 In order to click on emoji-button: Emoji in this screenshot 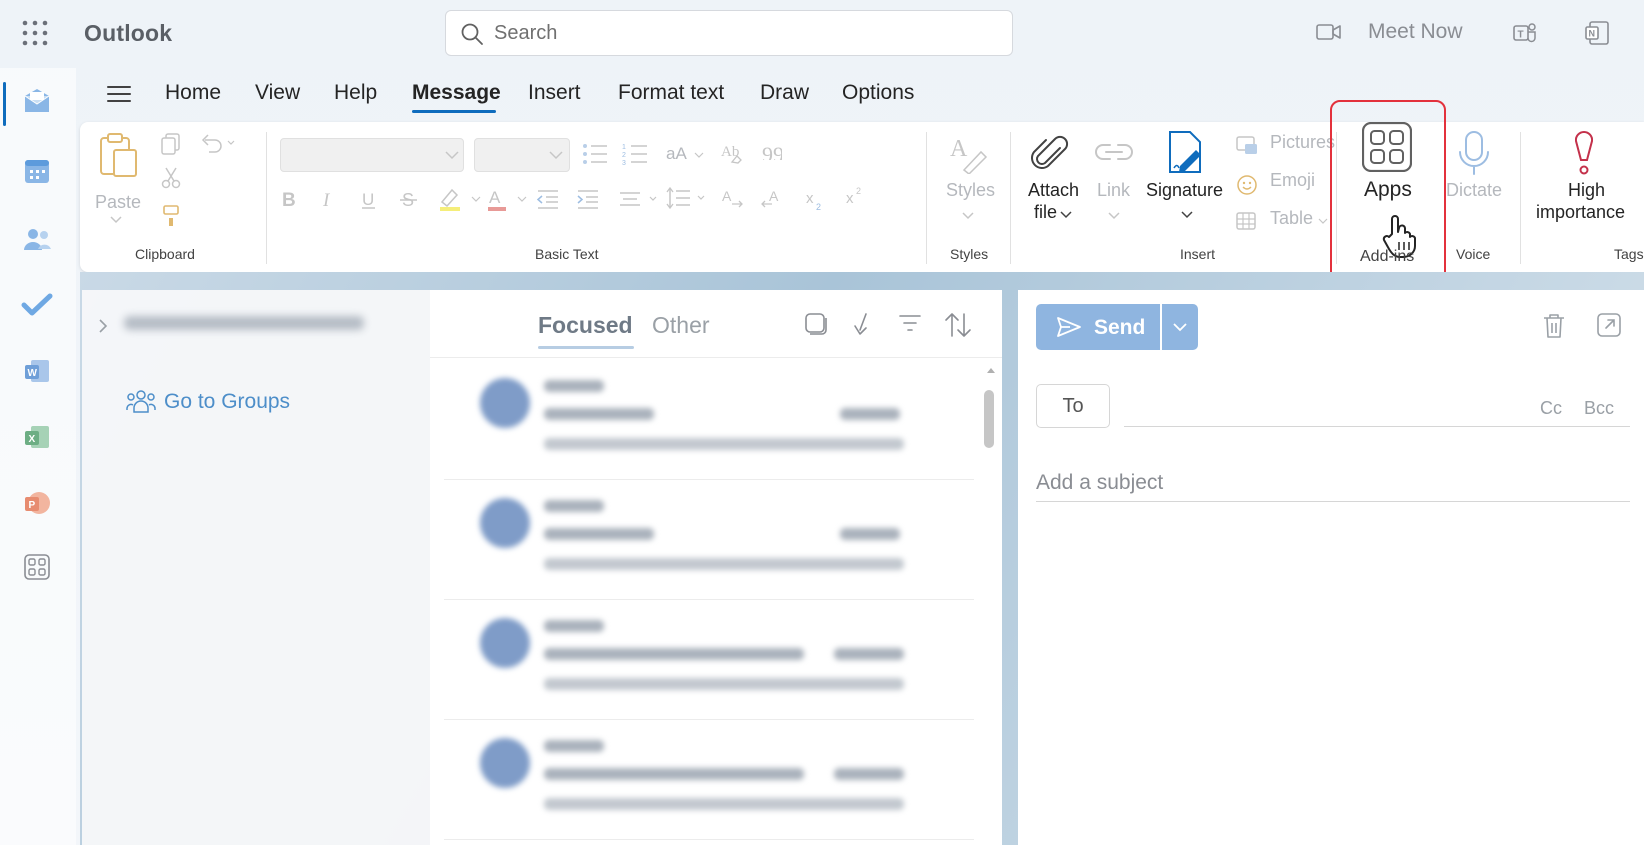, I will do `click(1292, 180)`.